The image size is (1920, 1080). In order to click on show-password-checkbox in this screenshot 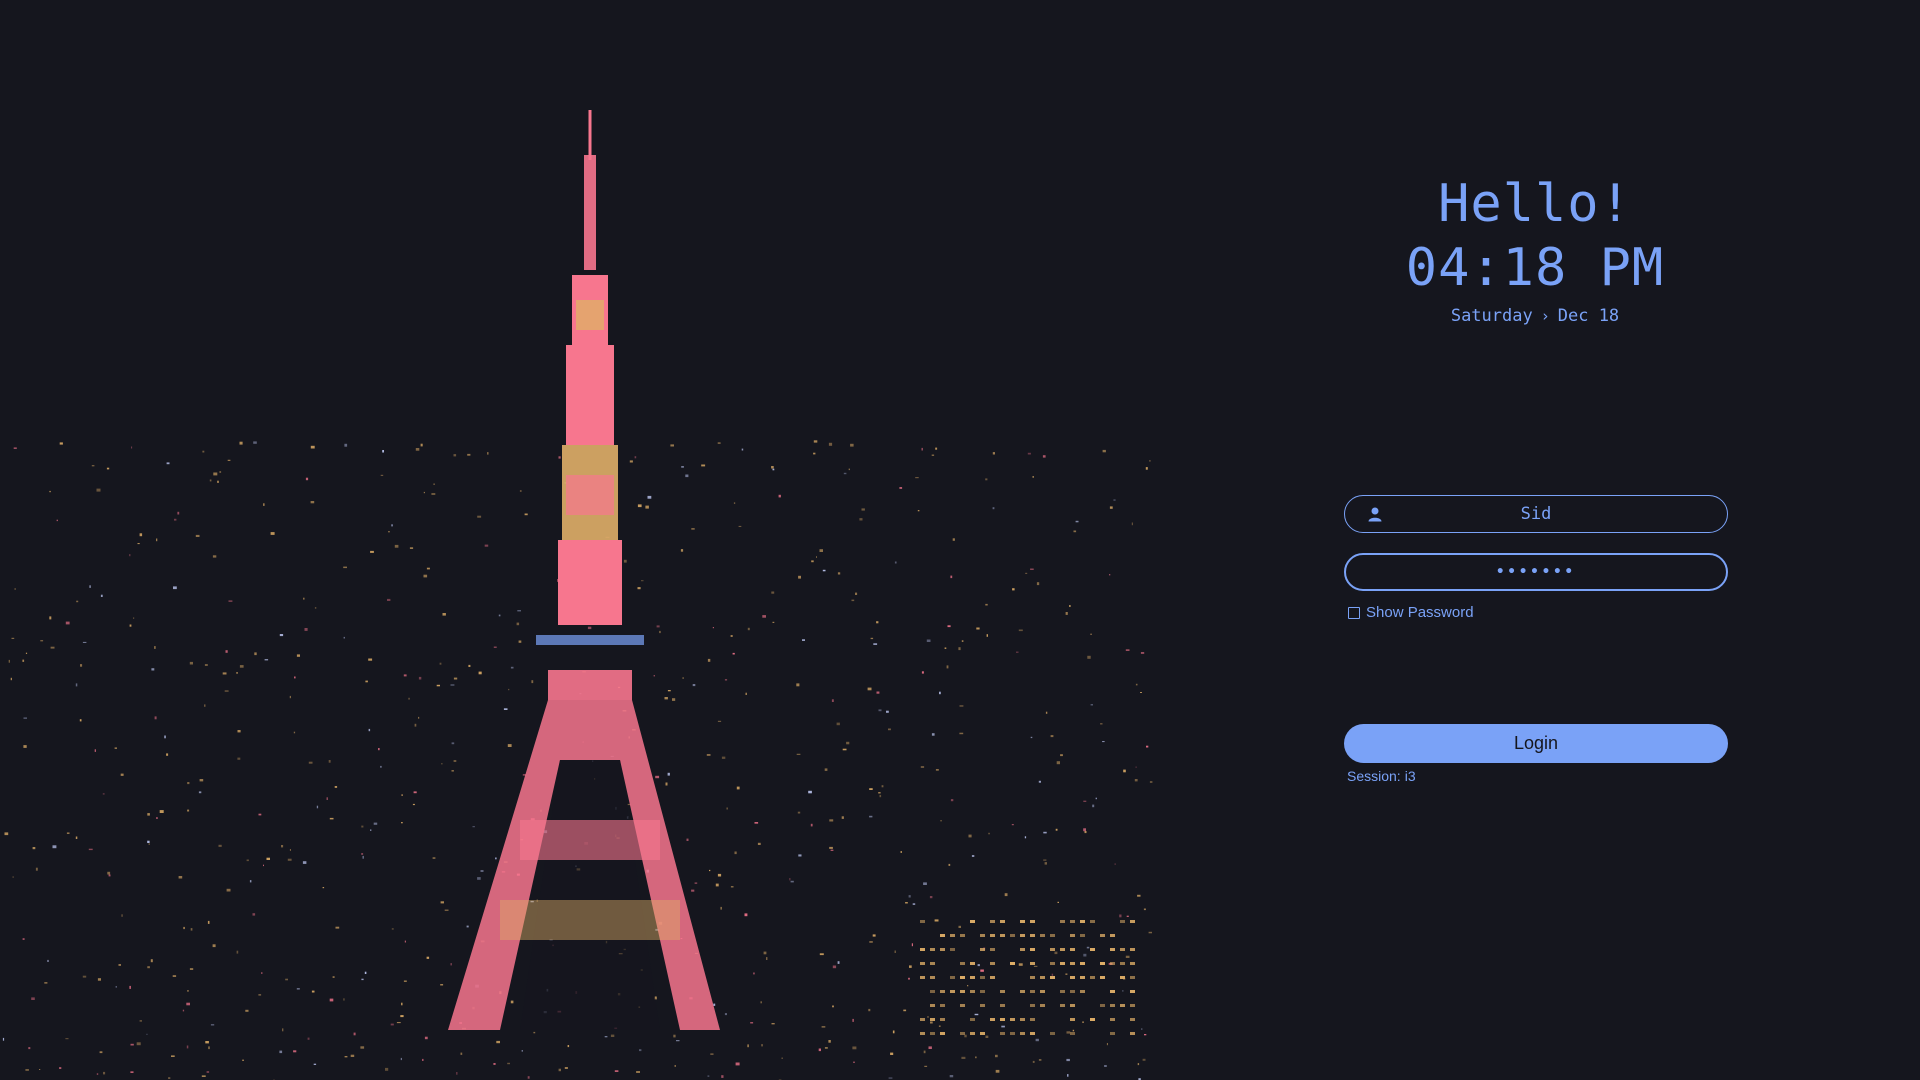, I will do `click(1354, 612)`.